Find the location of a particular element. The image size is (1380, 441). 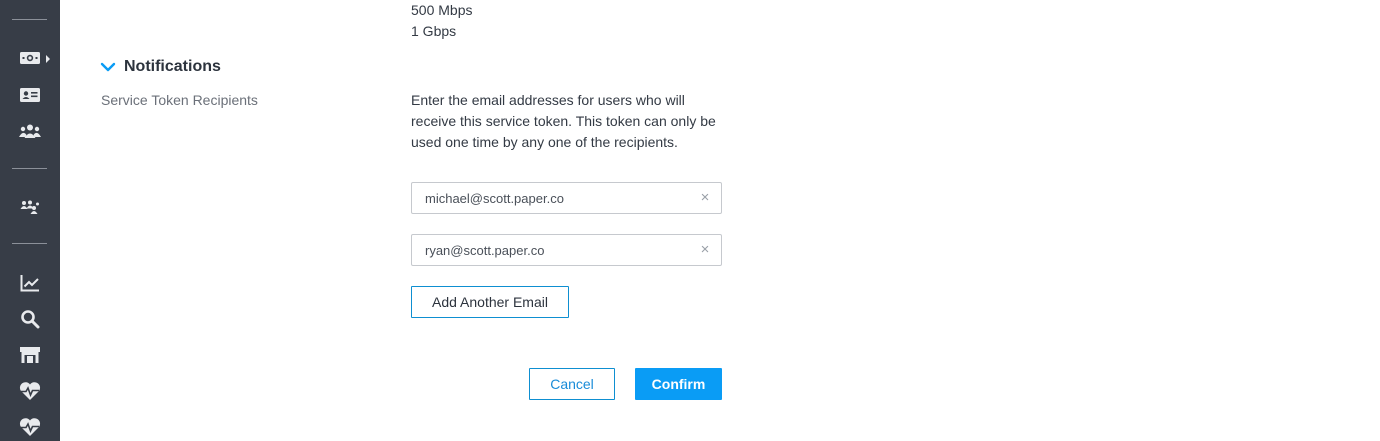

add-another-email-button: Add Another Email is located at coordinates (490, 302).